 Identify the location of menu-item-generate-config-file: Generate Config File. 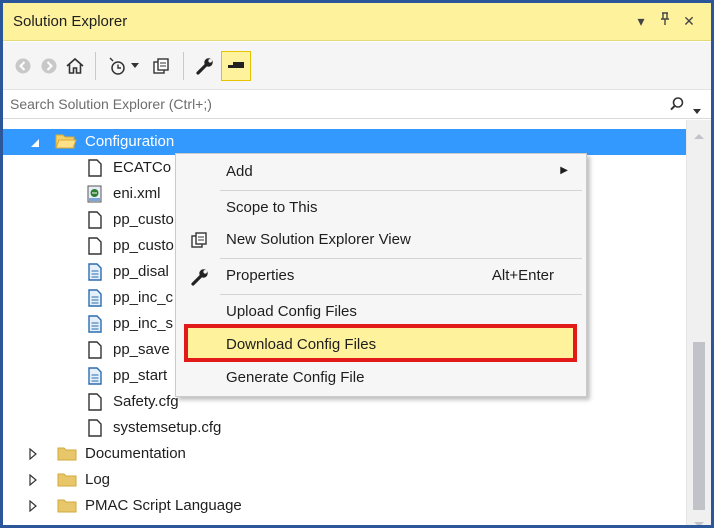
(381, 378).